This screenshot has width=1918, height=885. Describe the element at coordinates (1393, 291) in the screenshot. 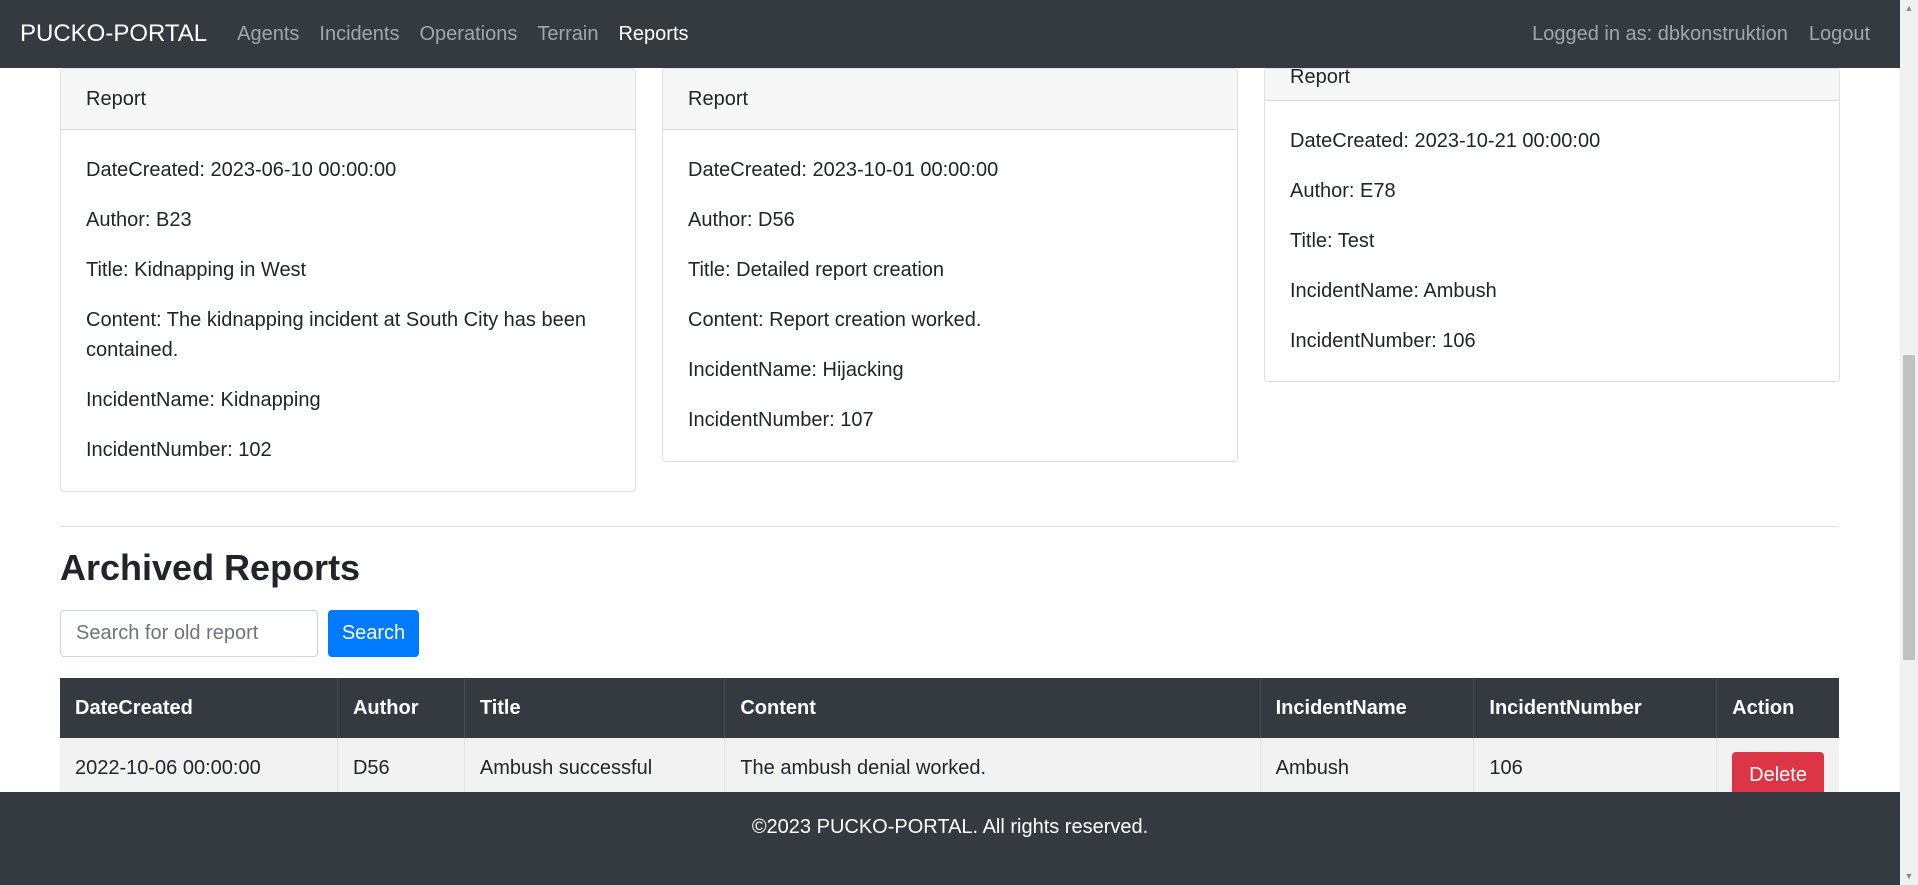

I see `report-incident-name: IncidentName: Ambush` at that location.